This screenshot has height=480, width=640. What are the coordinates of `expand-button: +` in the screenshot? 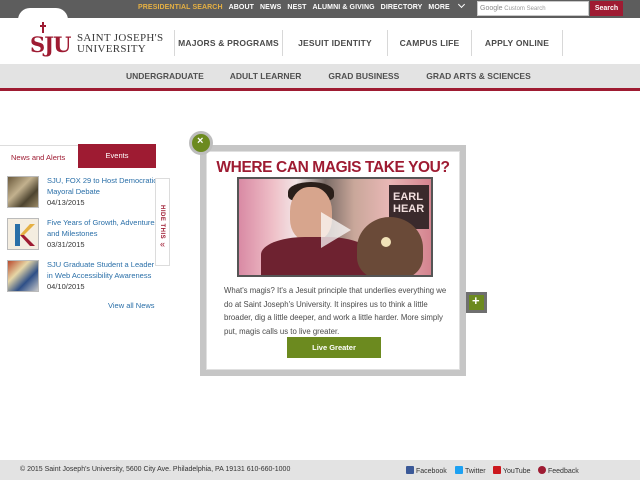 It's located at (476, 302).